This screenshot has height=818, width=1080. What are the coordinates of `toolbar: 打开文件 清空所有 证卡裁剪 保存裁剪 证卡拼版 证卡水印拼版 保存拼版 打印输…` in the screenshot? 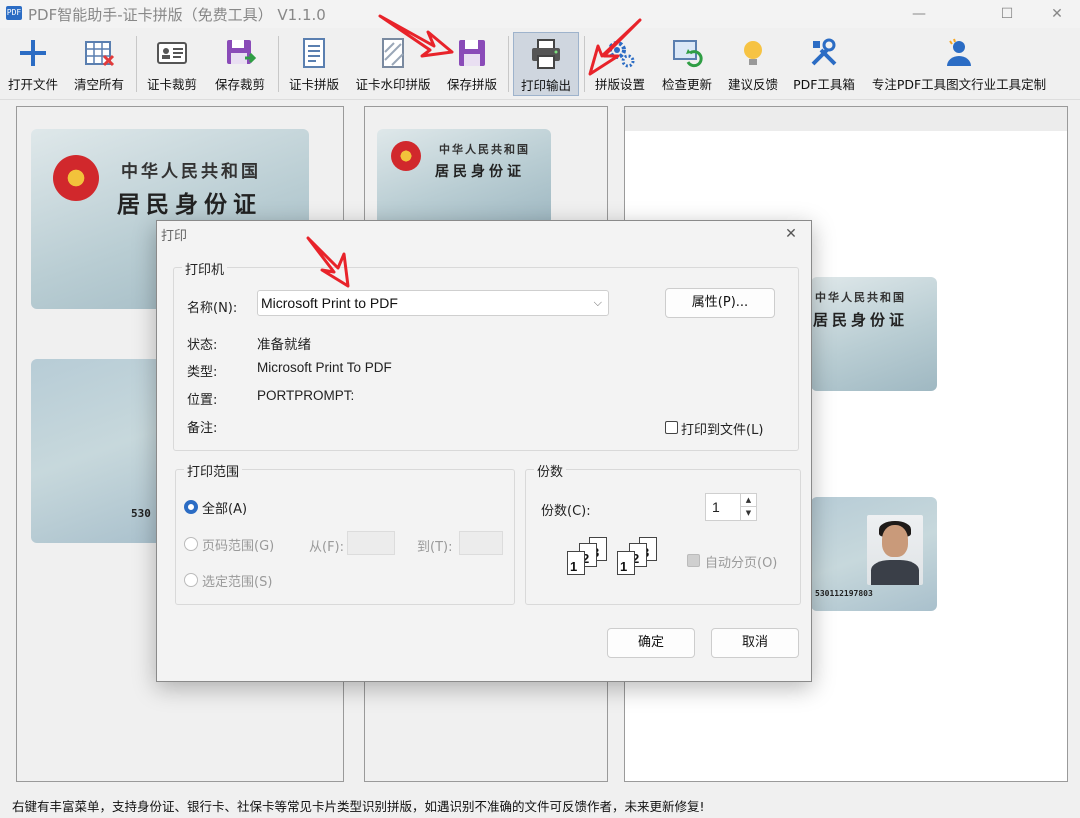 It's located at (540, 64).